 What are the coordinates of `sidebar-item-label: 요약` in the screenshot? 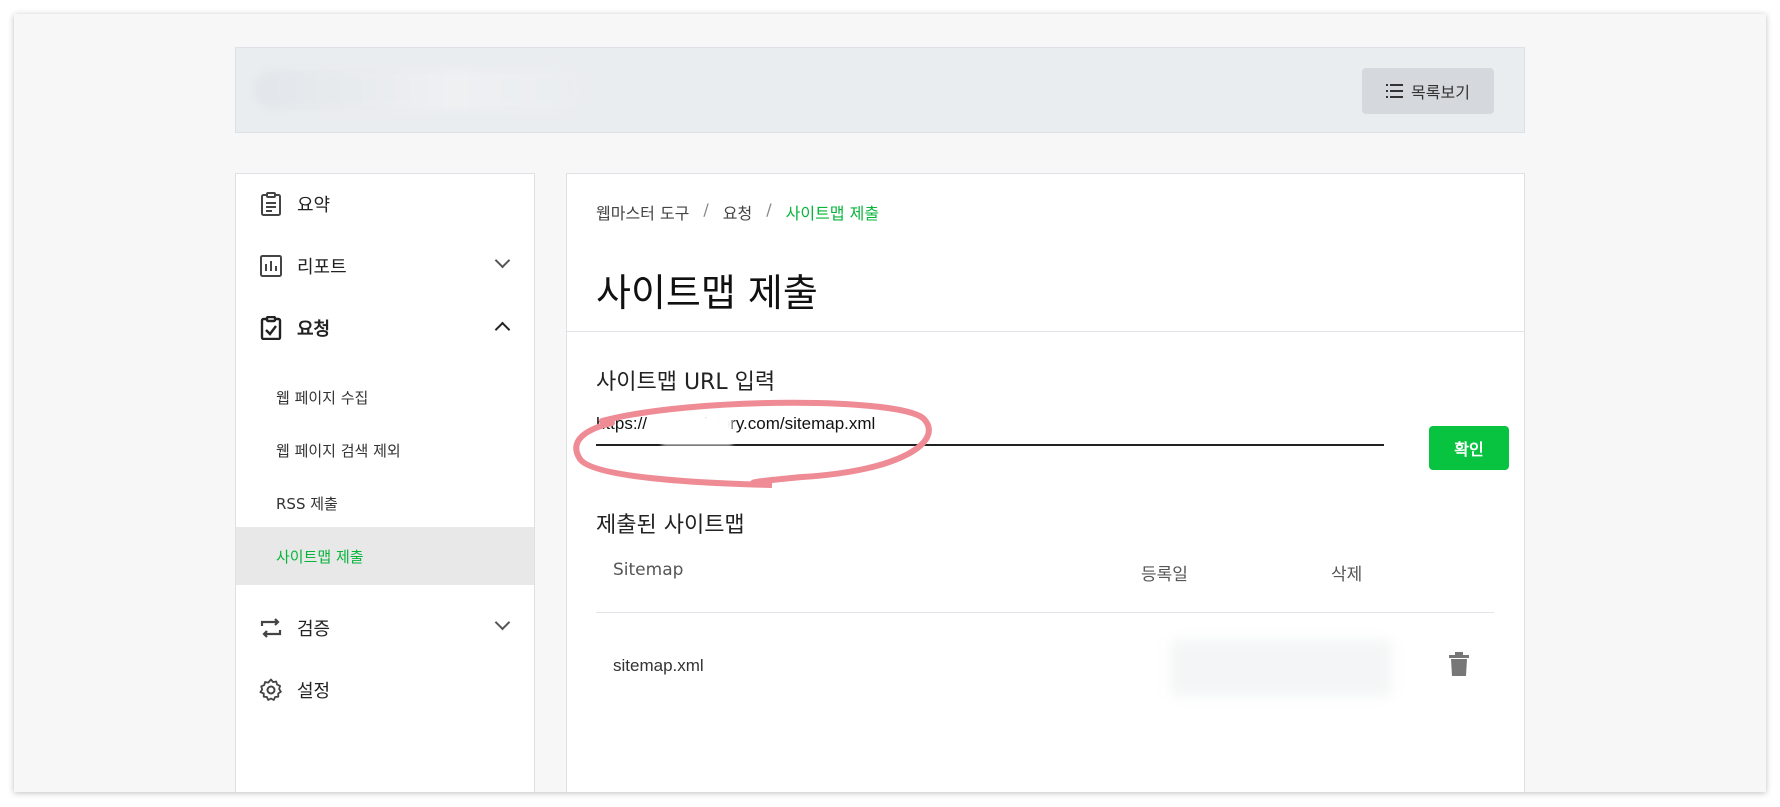 It's located at (314, 205).